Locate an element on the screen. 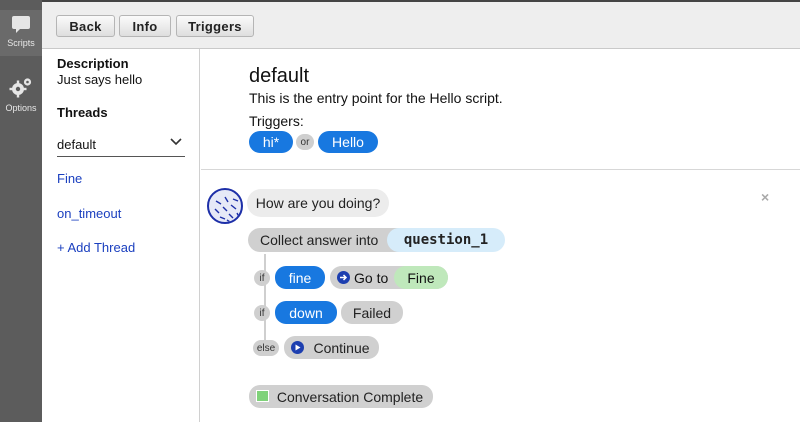 The image size is (800, 422). chevron-down-icon is located at coordinates (176, 142).